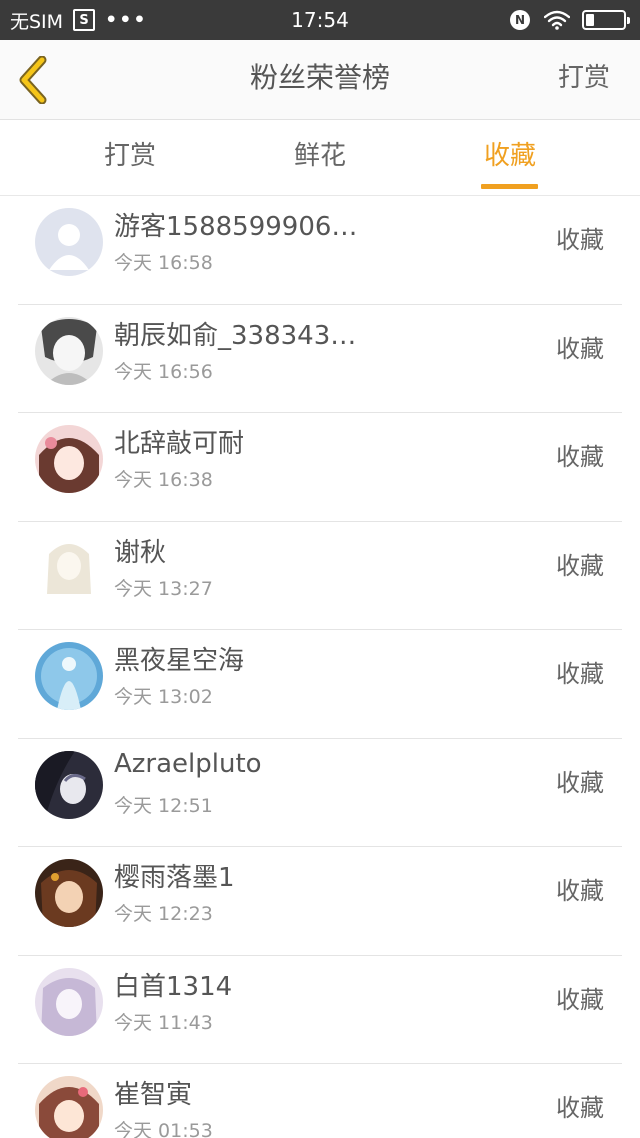 This screenshot has height=1138, width=640. I want to click on timestamp: 今天 12:51, so click(163, 805).